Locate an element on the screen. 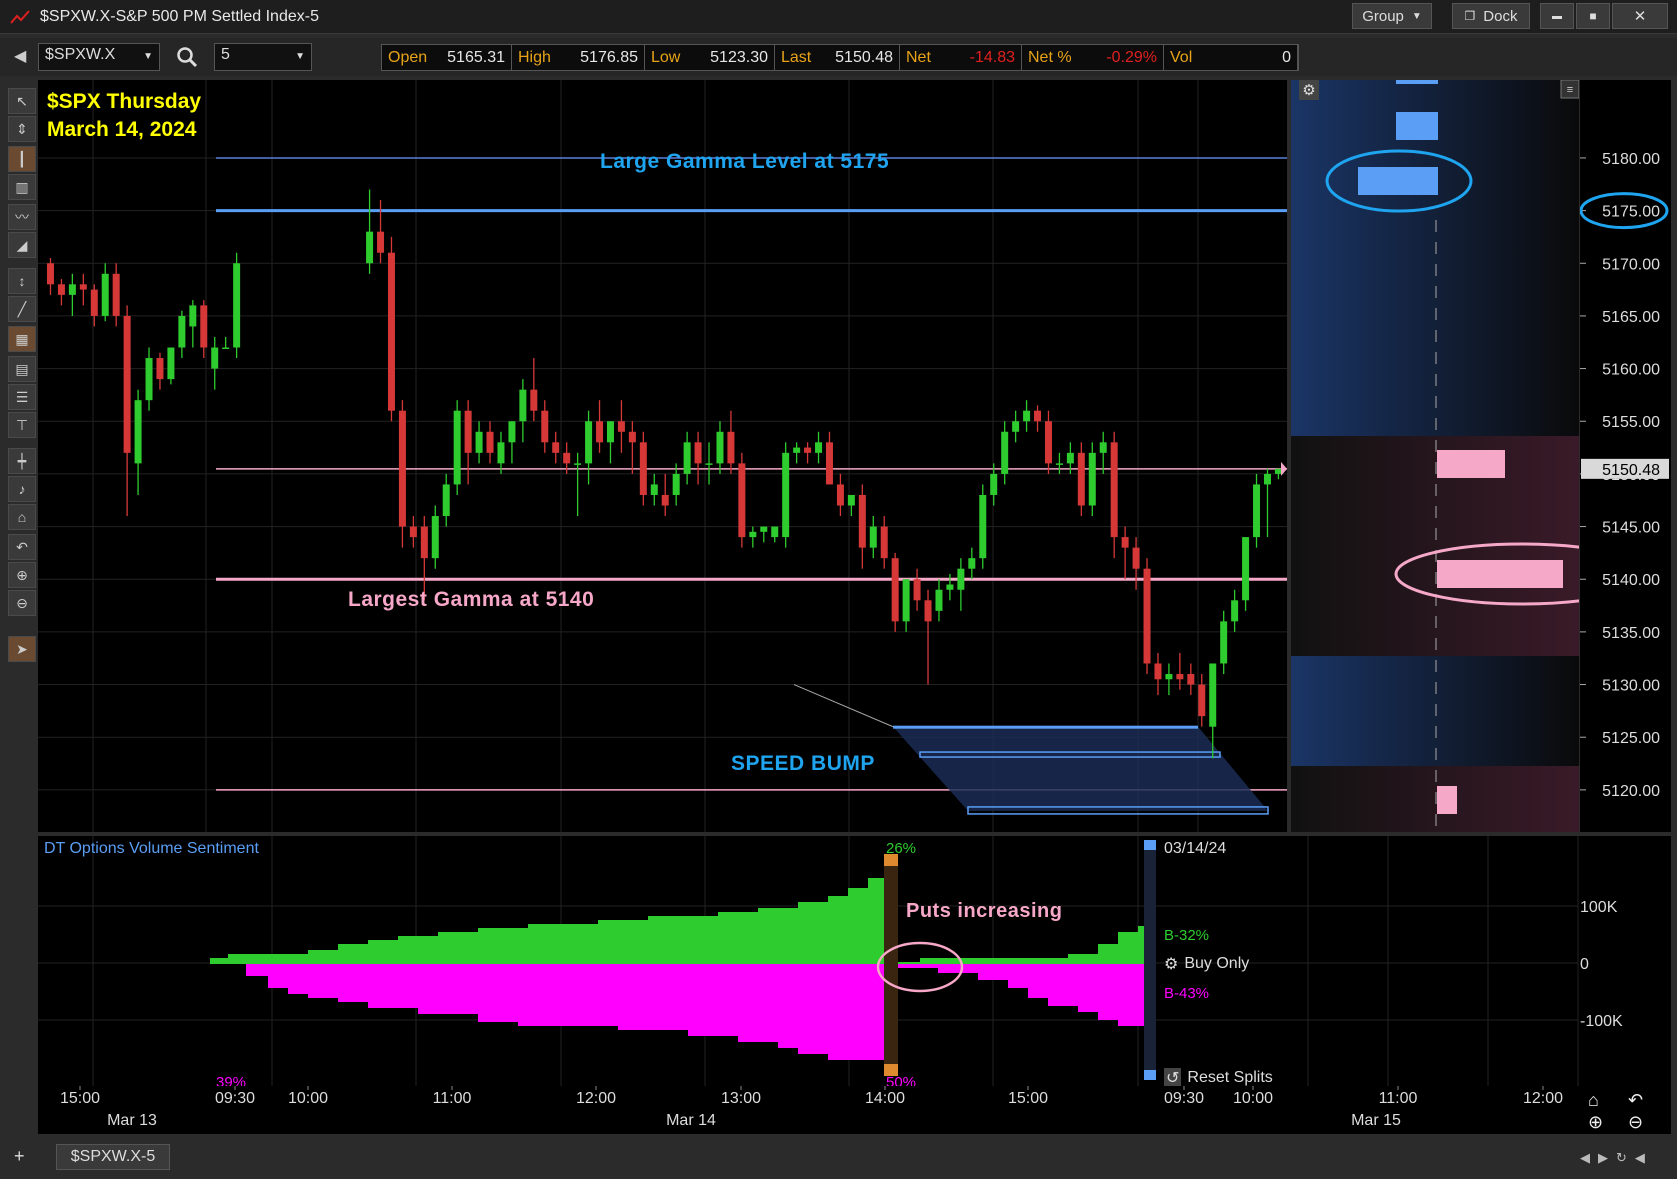  symbol-value: $SPXW.X is located at coordinates (80, 54).